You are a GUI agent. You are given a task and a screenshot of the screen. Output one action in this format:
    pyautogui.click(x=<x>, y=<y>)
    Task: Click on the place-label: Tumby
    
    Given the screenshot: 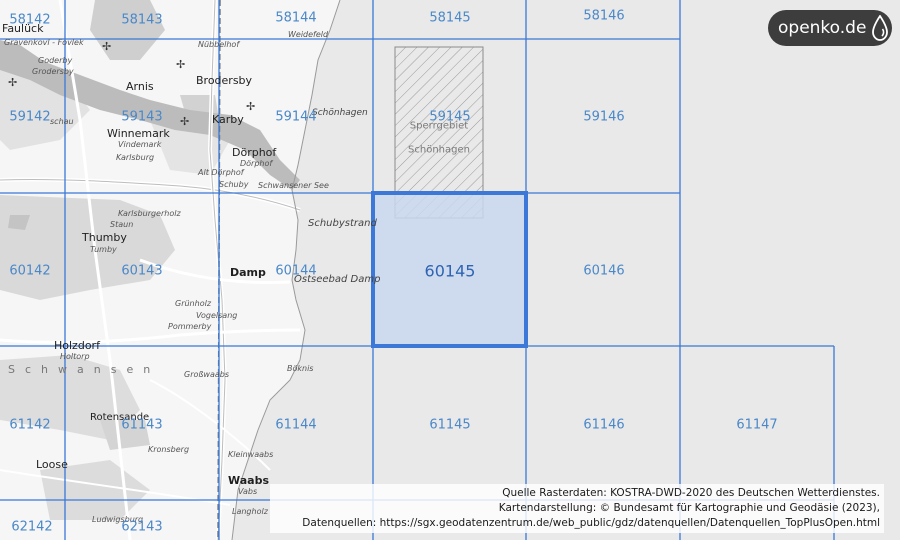 What is the action you would take?
    pyautogui.click(x=103, y=249)
    